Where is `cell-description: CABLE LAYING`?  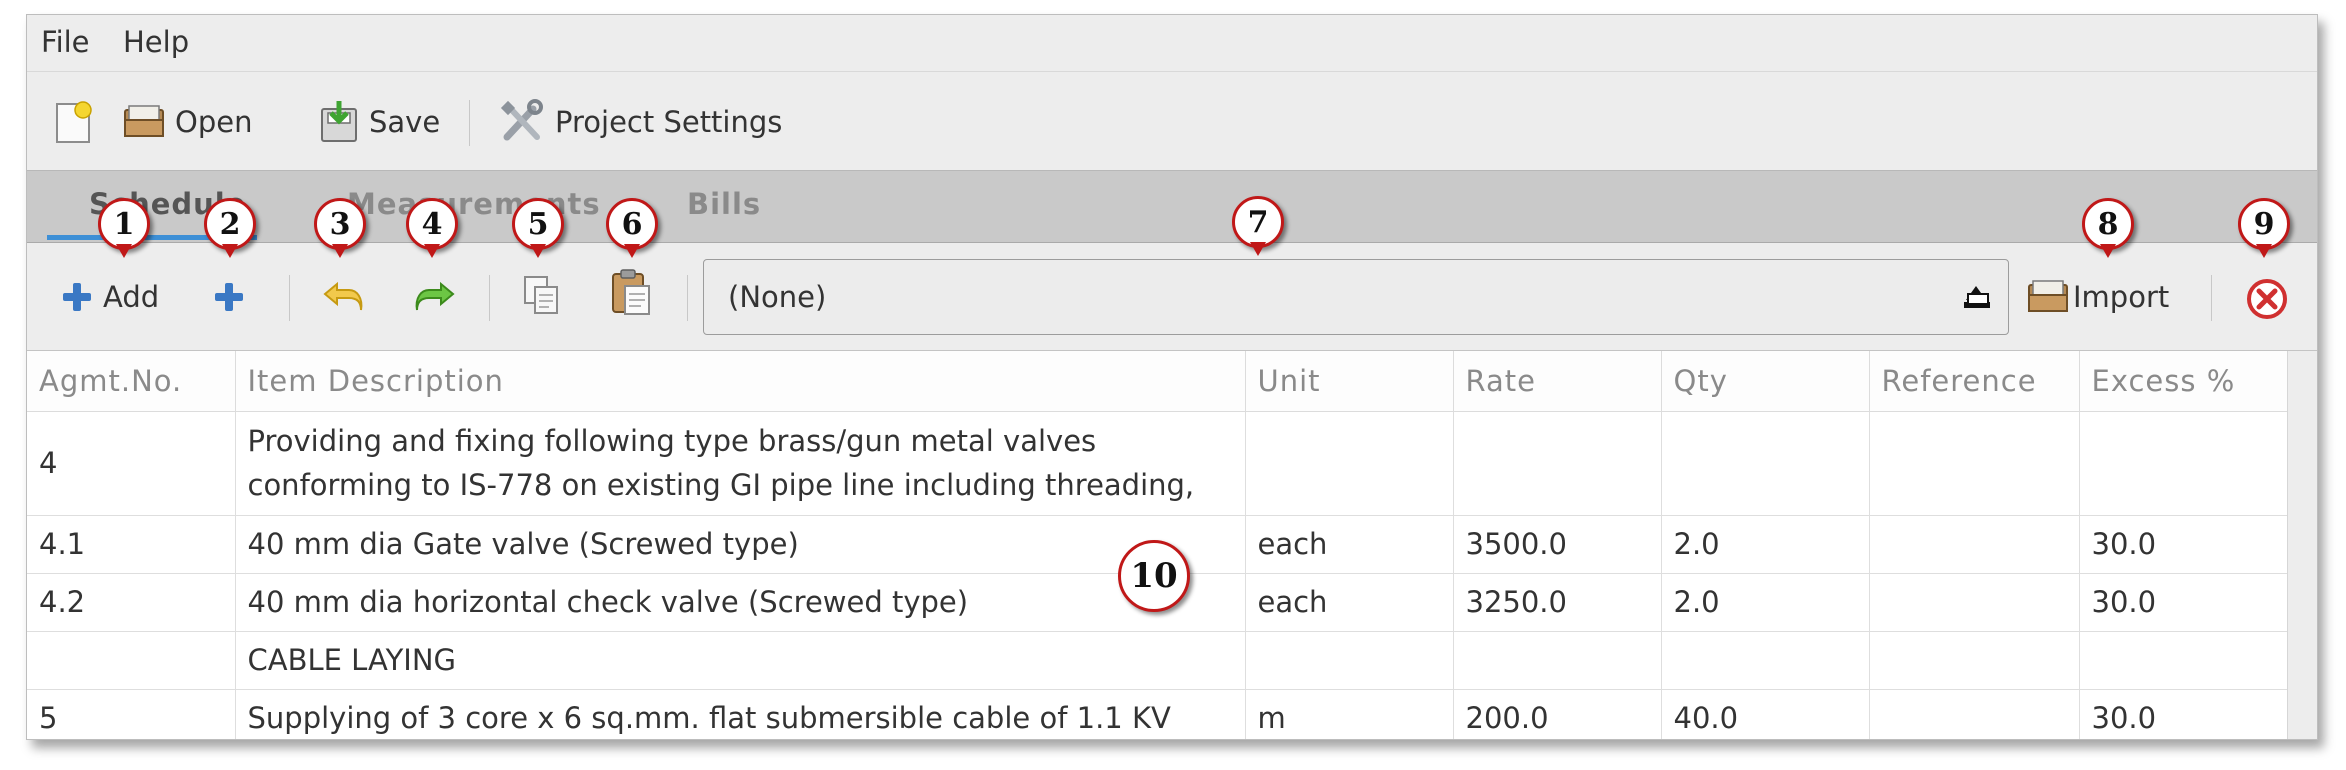
cell-description: CABLE LAYING is located at coordinates (740, 660).